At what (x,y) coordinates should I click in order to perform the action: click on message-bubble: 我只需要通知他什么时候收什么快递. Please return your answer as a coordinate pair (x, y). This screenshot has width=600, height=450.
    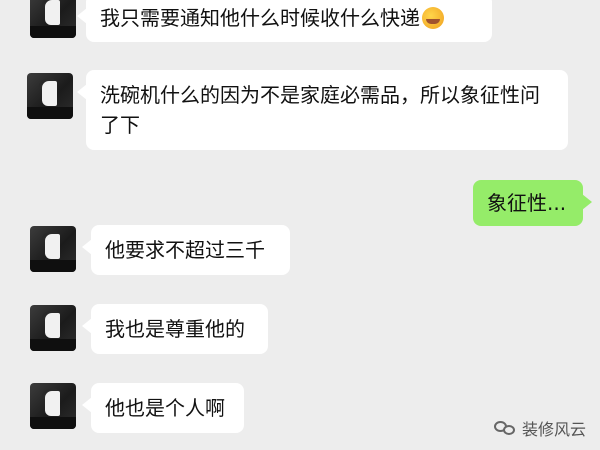
    Looking at the image, I should click on (284, 21).